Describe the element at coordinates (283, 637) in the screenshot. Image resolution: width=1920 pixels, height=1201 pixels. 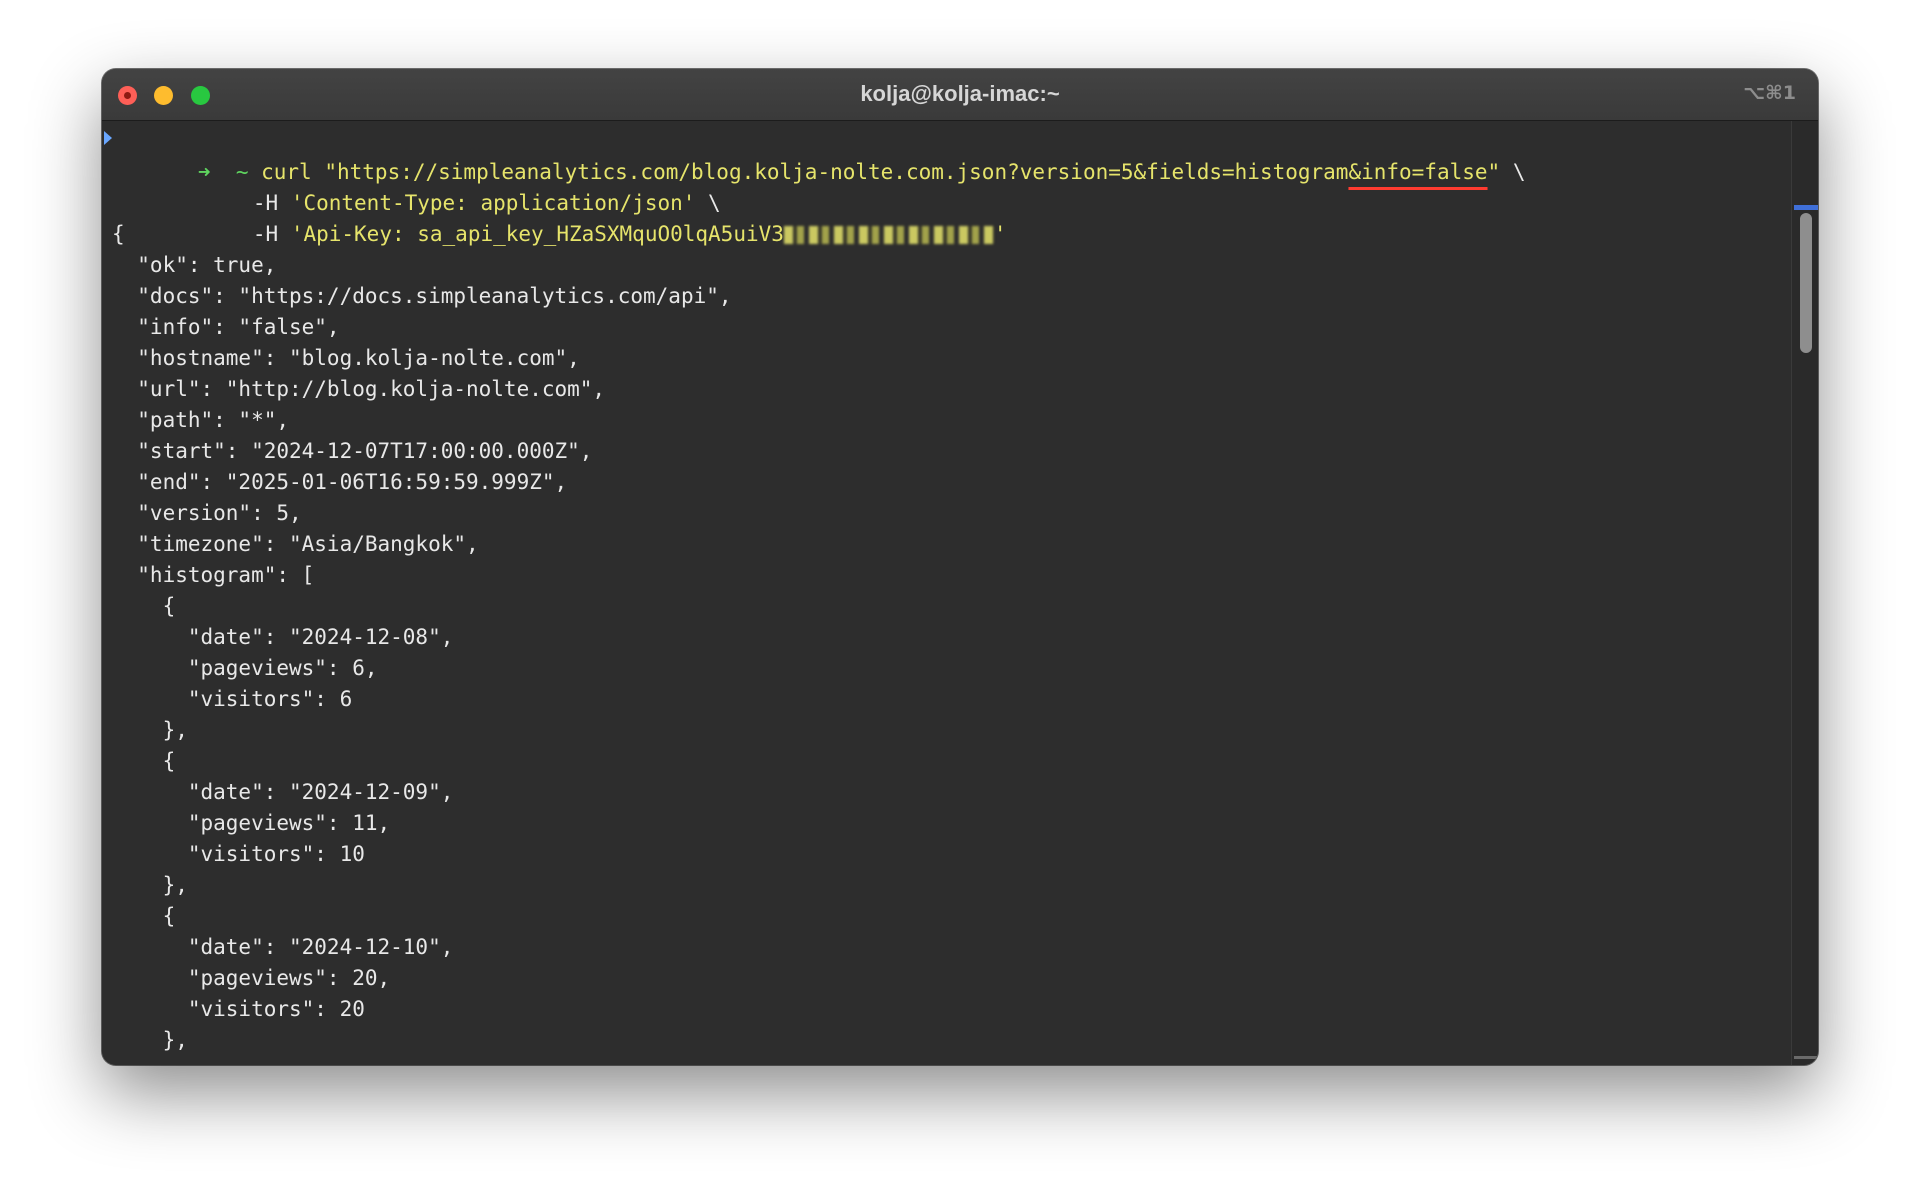
I see `output-line: "date": "2024-12-08",` at that location.